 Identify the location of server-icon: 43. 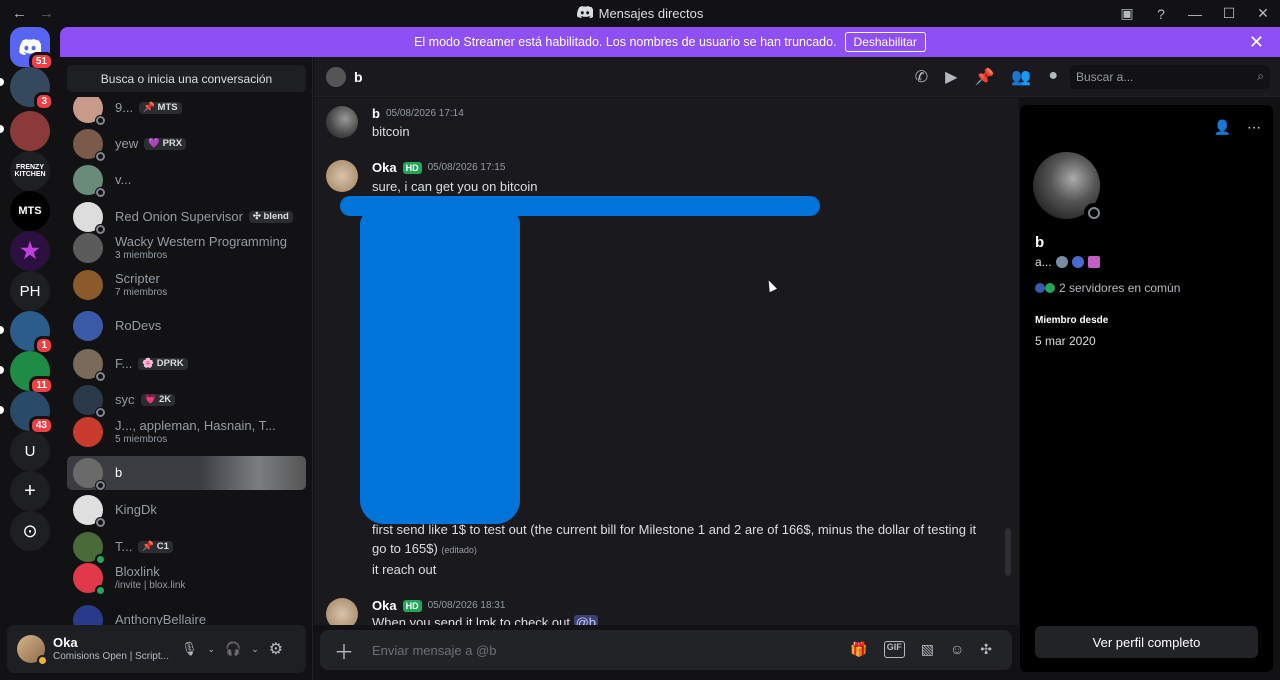
(32, 413).